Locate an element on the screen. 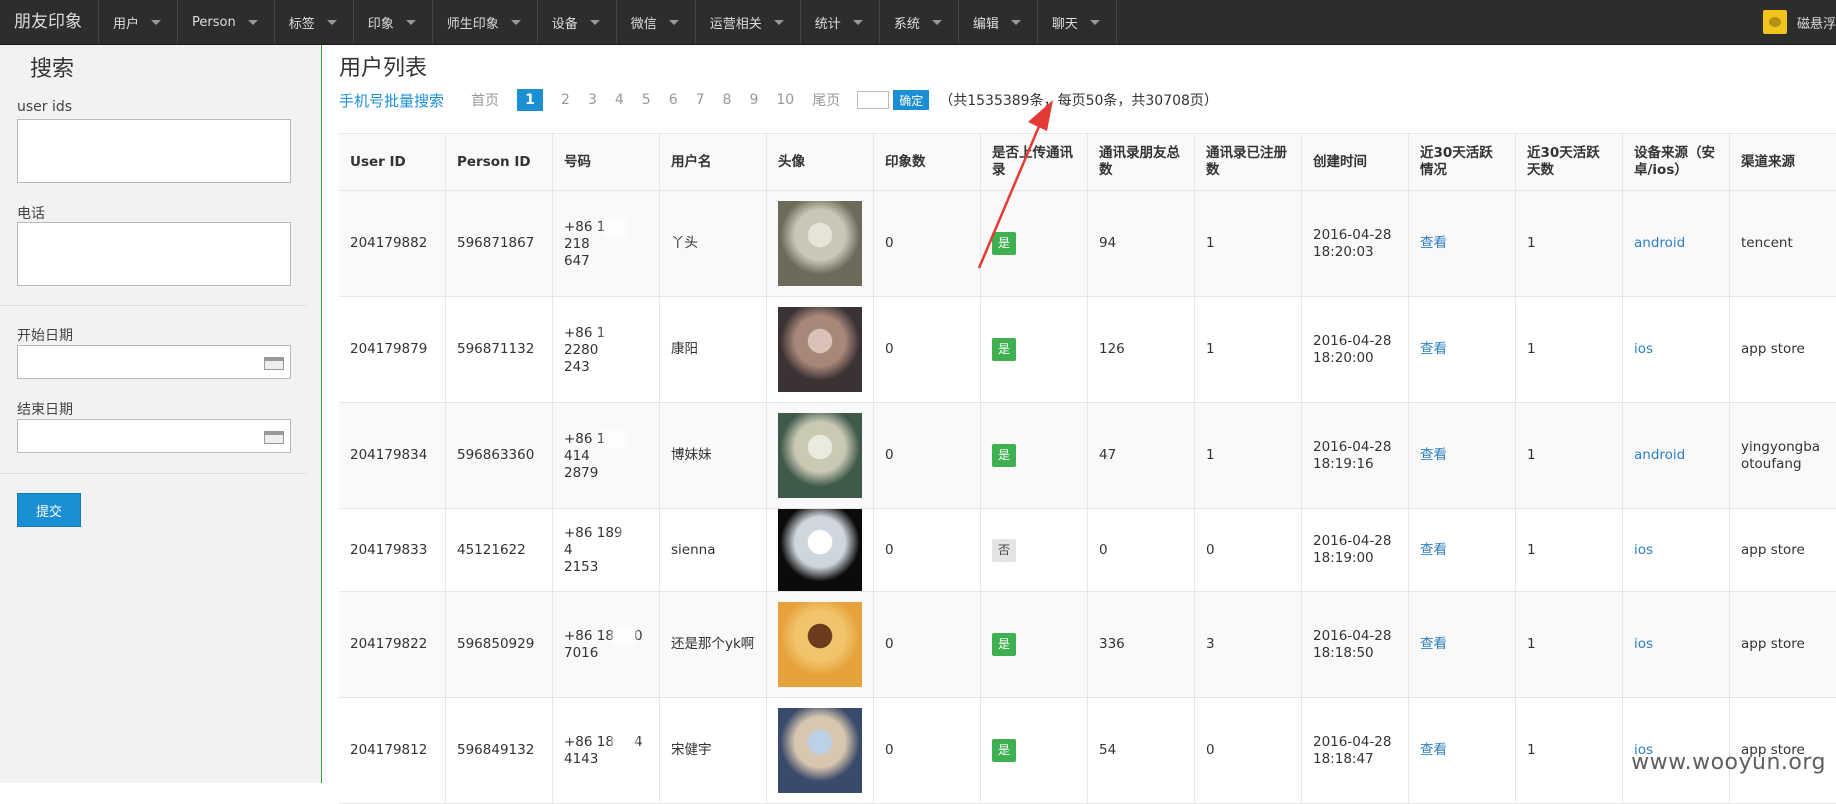 The height and width of the screenshot is (804, 1836). header-cell: Person ID is located at coordinates (499, 162).